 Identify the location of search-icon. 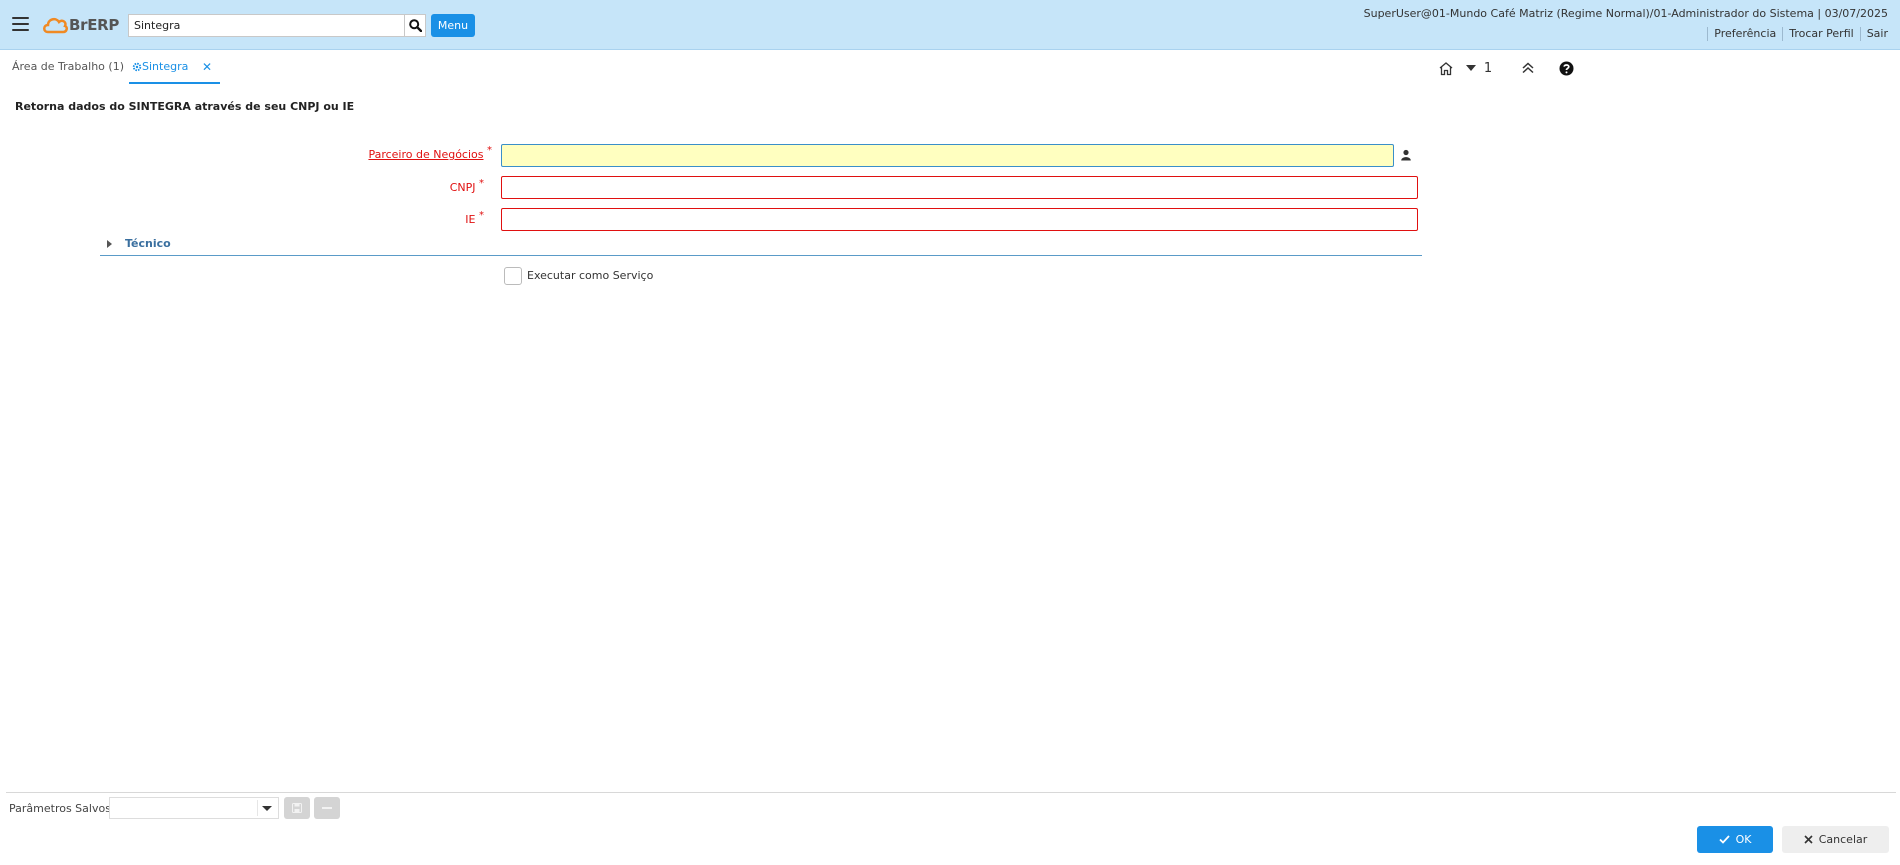
(415, 25).